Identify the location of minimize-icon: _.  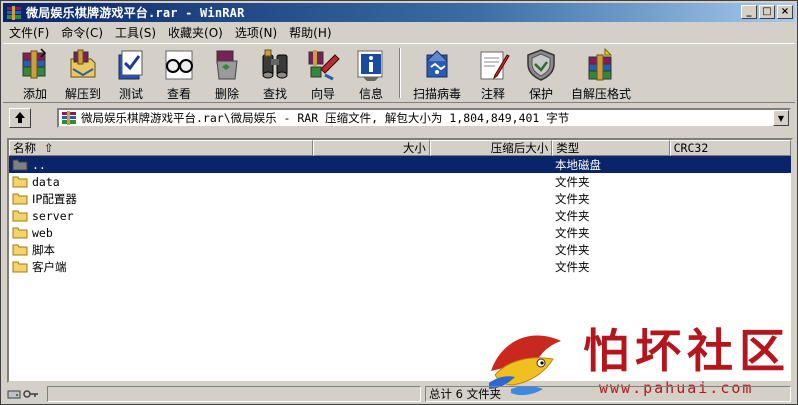
(749, 11).